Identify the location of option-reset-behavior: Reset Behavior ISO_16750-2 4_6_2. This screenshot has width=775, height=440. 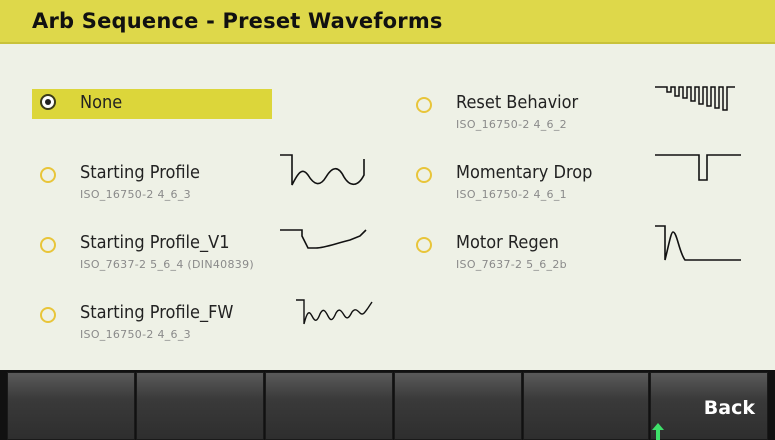
(532, 111).